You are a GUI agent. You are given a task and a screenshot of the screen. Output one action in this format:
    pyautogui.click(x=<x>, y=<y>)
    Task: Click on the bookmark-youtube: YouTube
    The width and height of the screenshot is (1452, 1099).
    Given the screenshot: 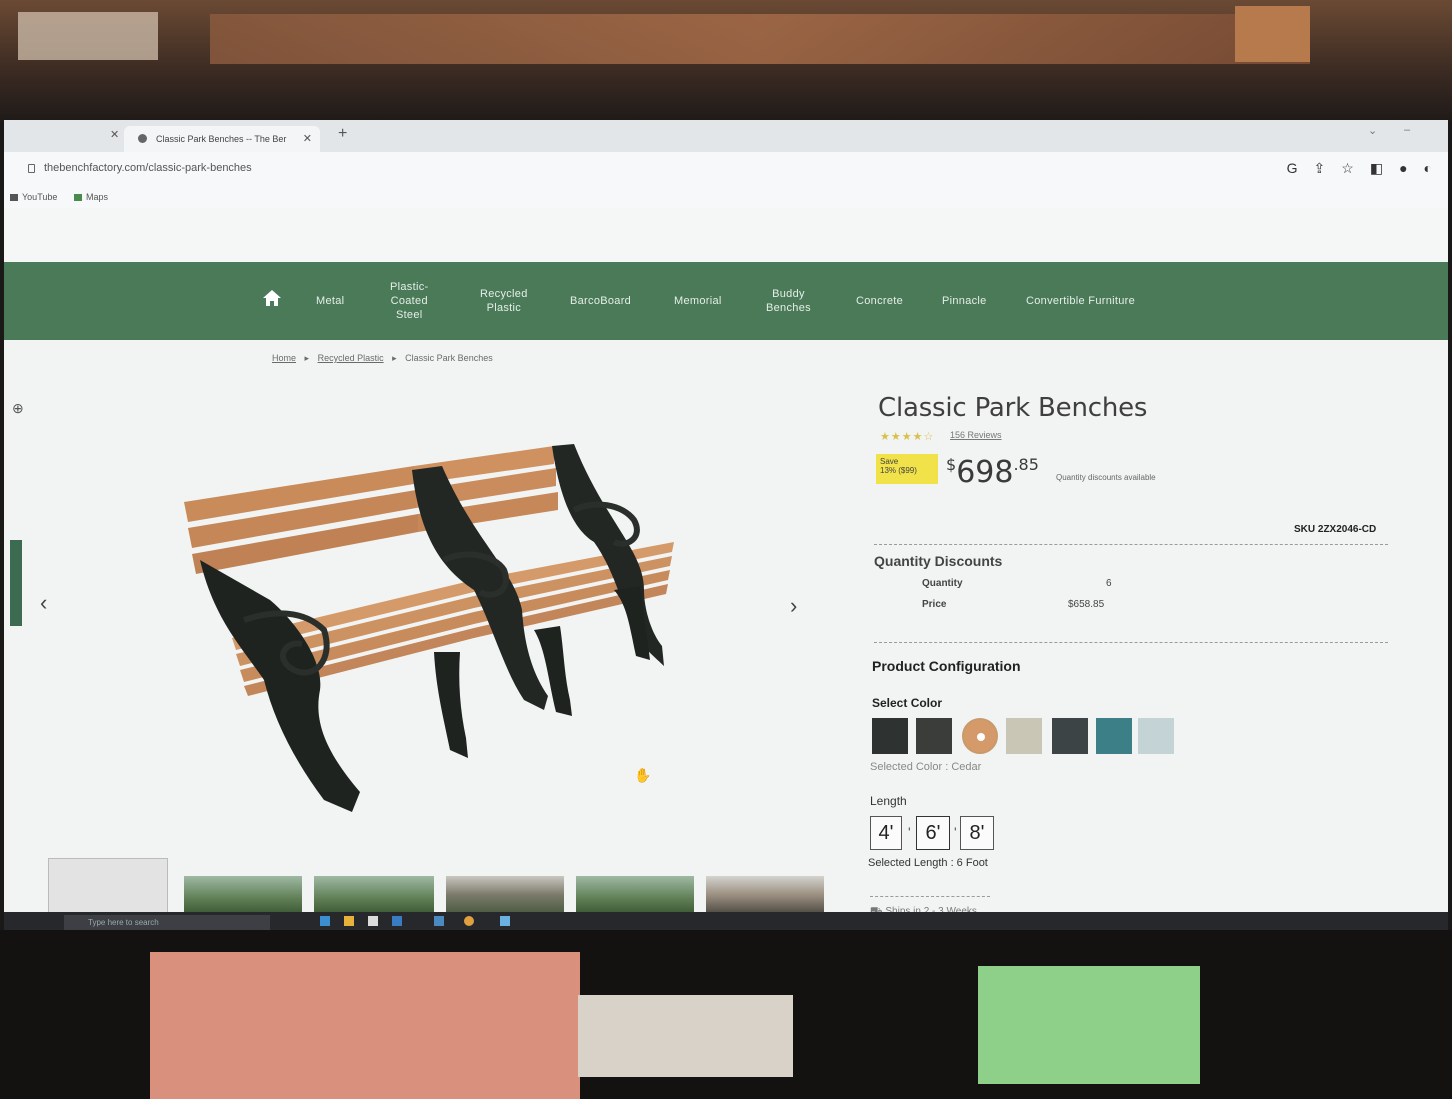 What is the action you would take?
    pyautogui.click(x=33, y=197)
    